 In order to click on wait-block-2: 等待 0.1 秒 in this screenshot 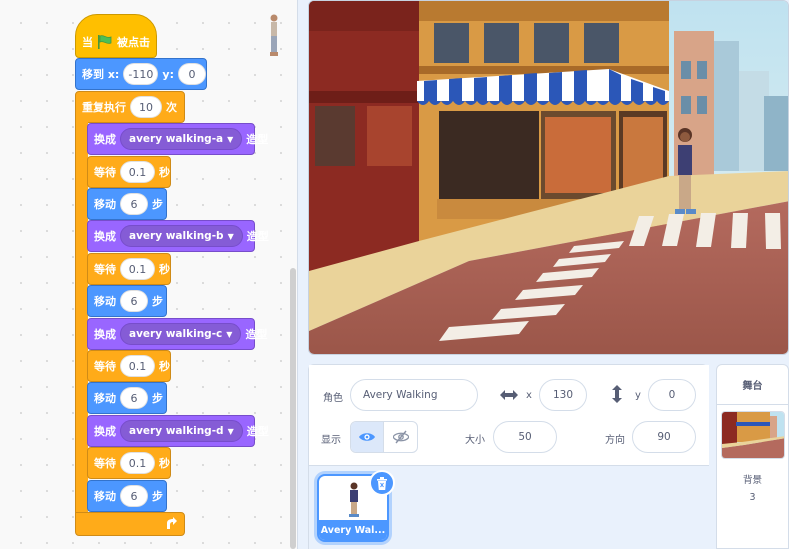, I will do `click(129, 269)`.